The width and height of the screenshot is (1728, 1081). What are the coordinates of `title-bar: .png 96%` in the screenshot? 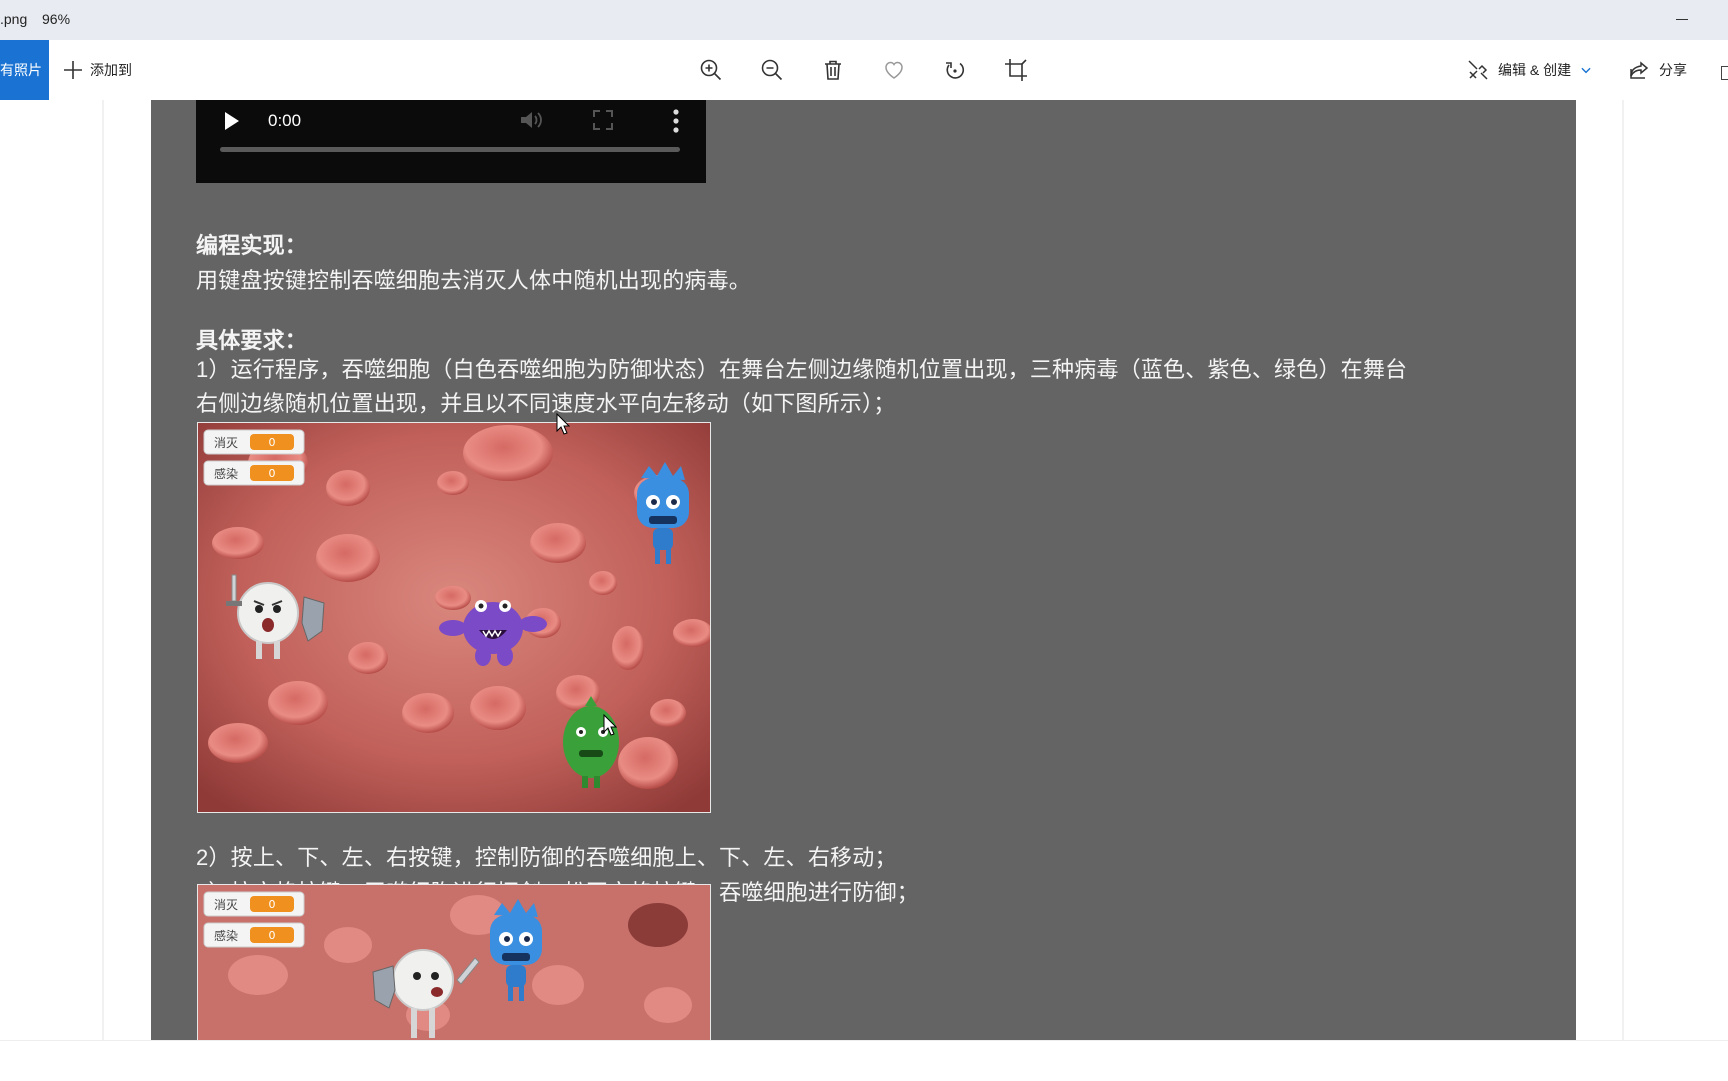 It's located at (864, 20).